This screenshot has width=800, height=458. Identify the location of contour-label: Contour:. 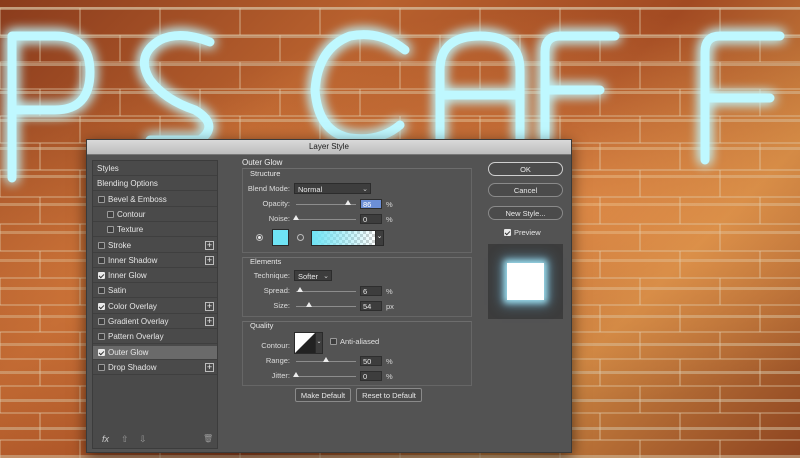
(275, 345).